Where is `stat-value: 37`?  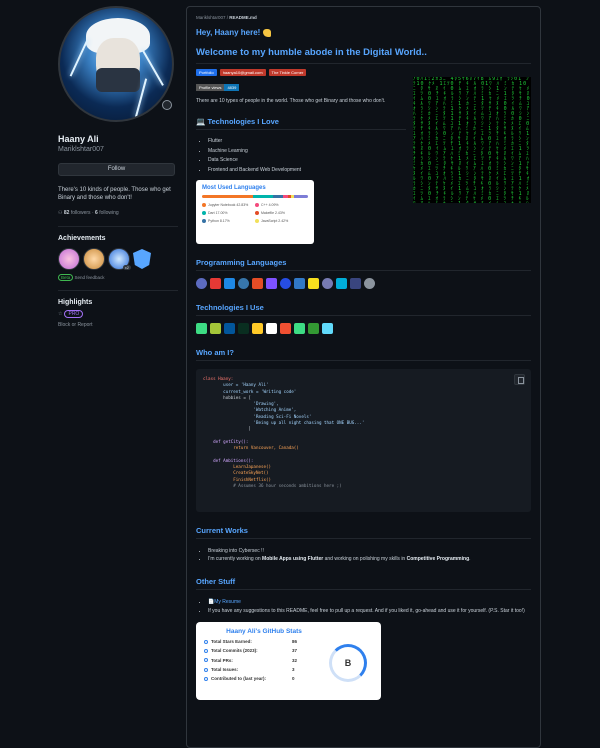 stat-value: 37 is located at coordinates (295, 651).